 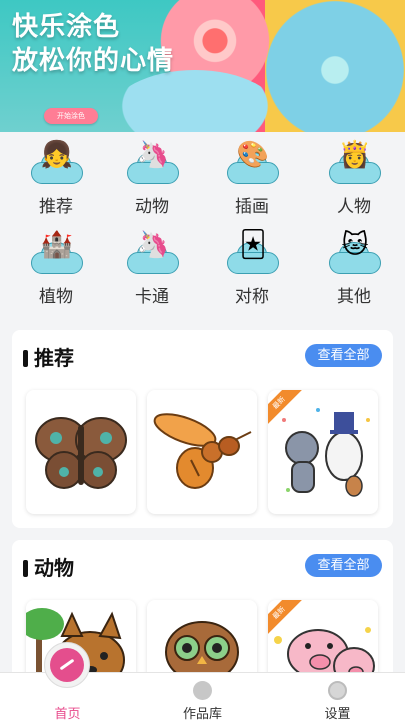 What do you see at coordinates (57, 245) in the screenshot?
I see `castle-icon: 🏰` at bounding box center [57, 245].